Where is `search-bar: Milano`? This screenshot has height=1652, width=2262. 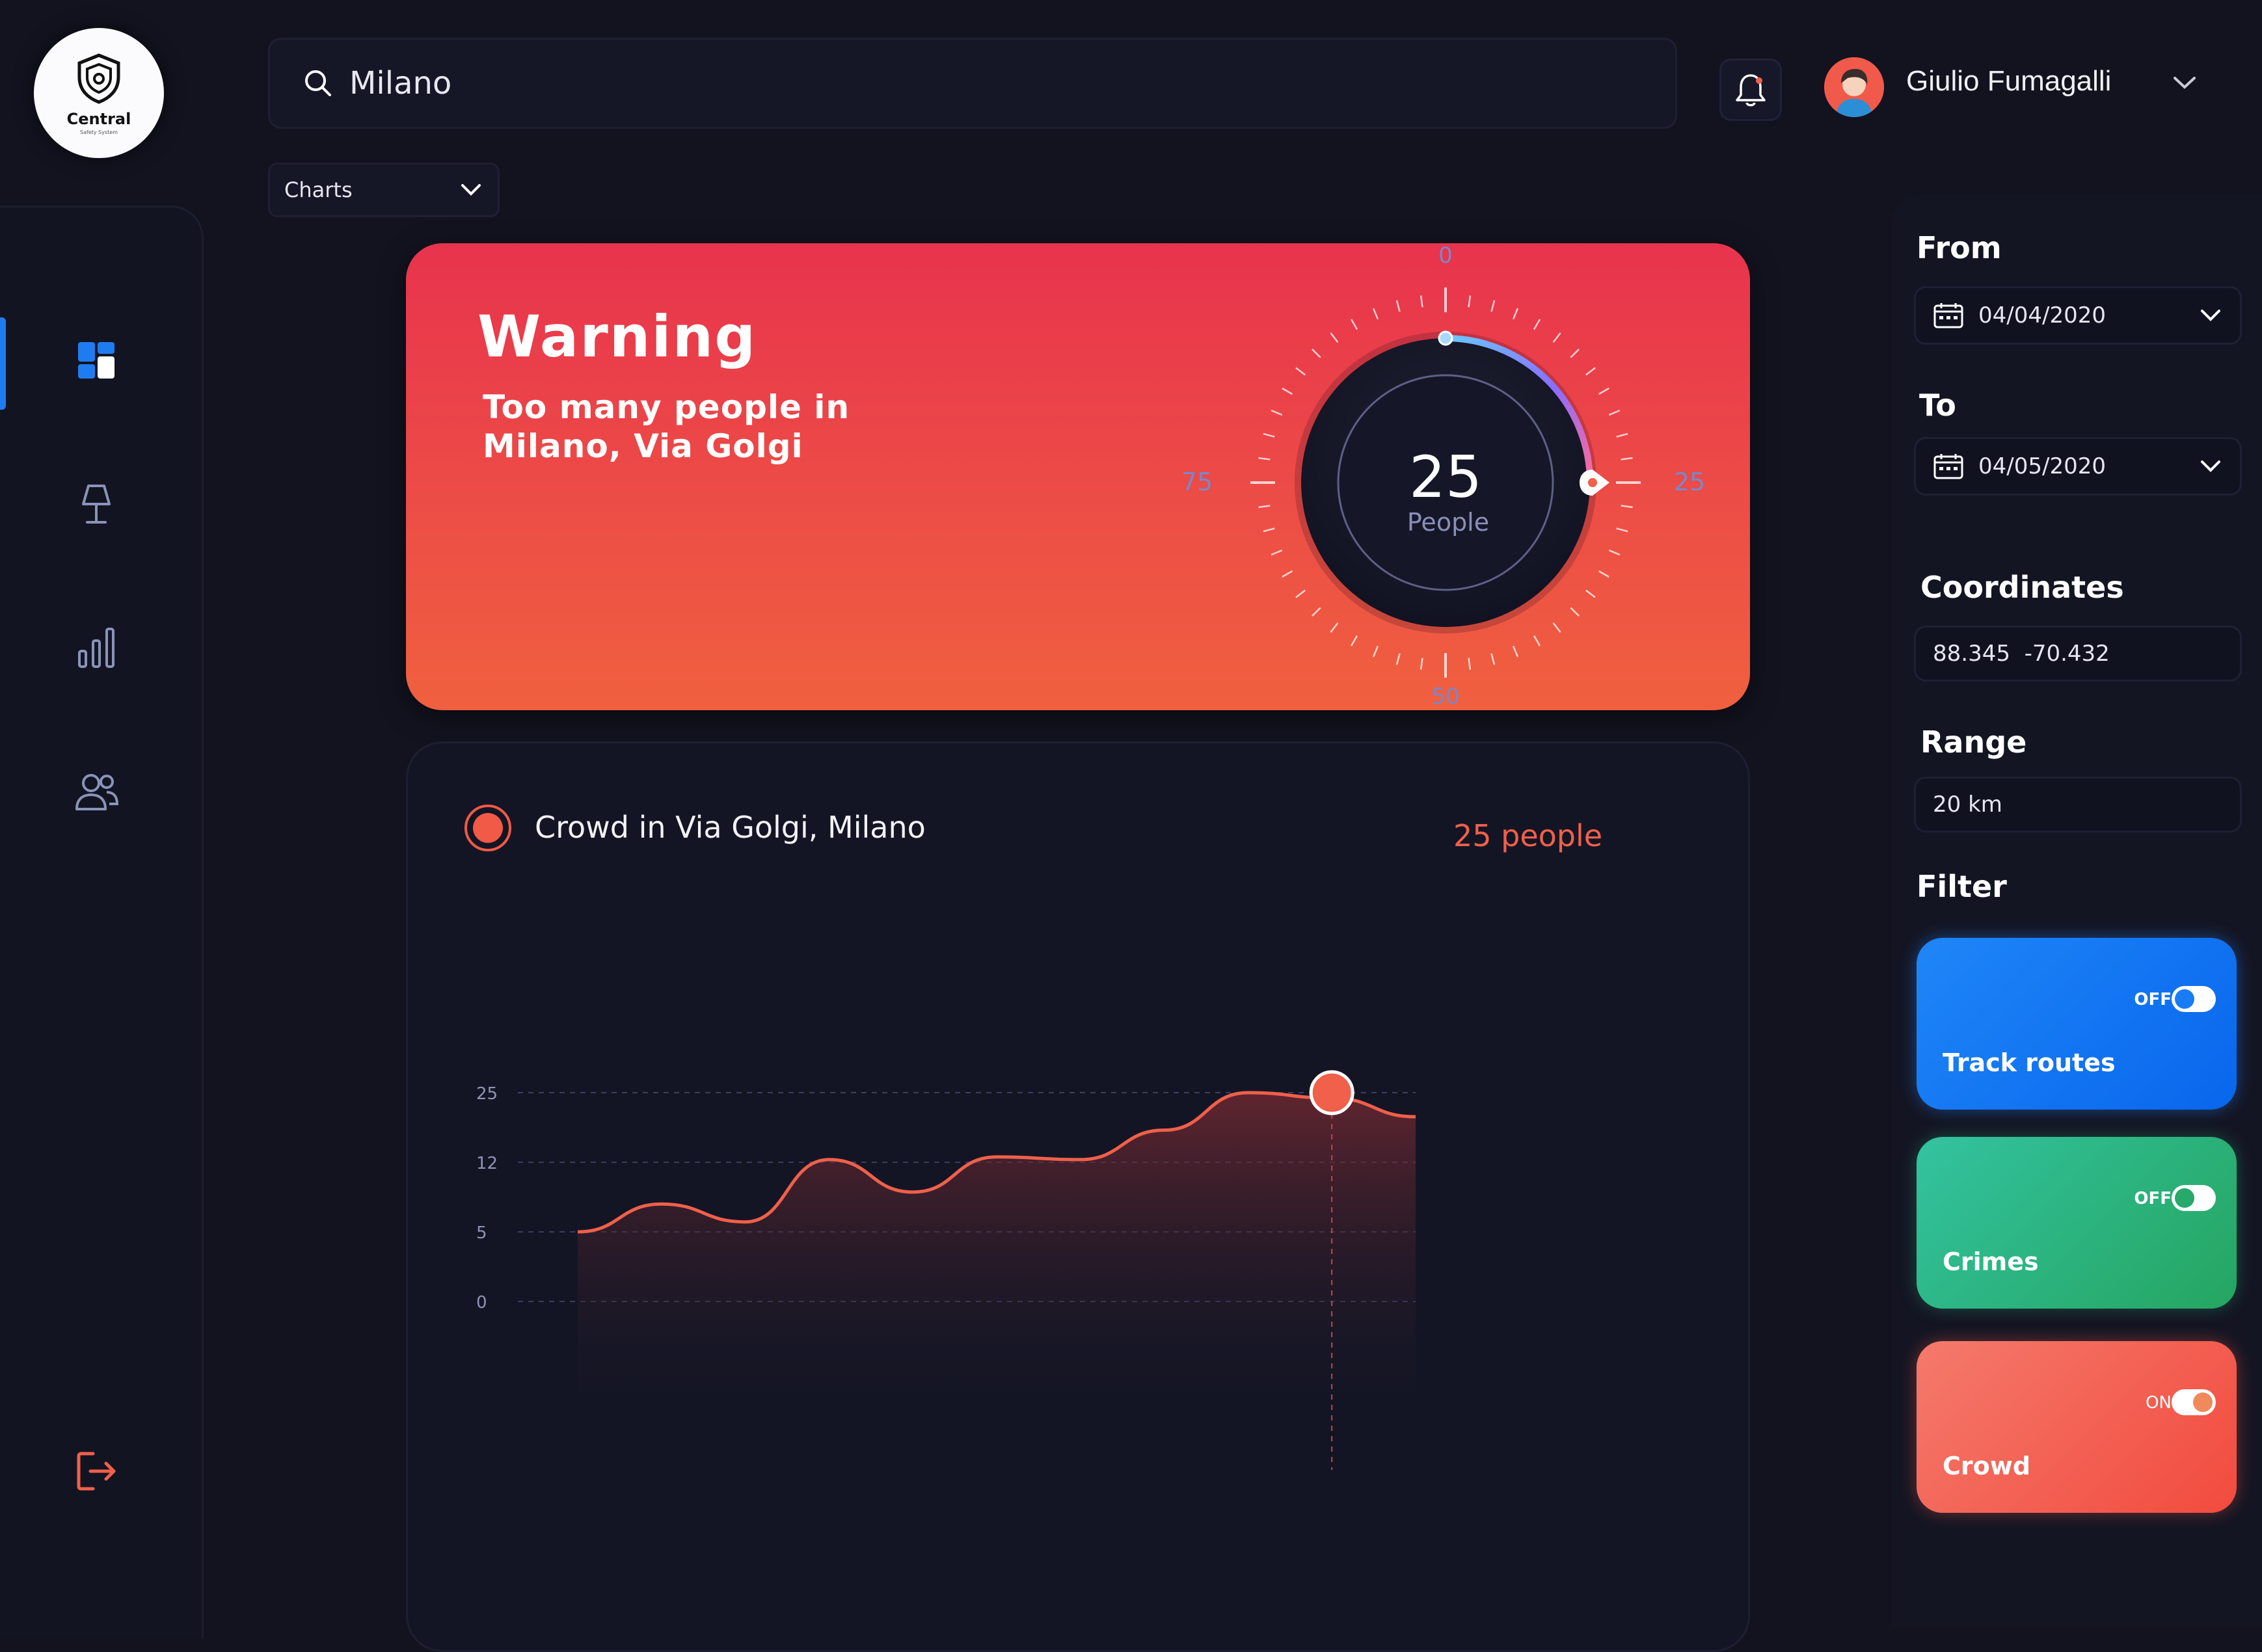 search-bar: Milano is located at coordinates (972, 83).